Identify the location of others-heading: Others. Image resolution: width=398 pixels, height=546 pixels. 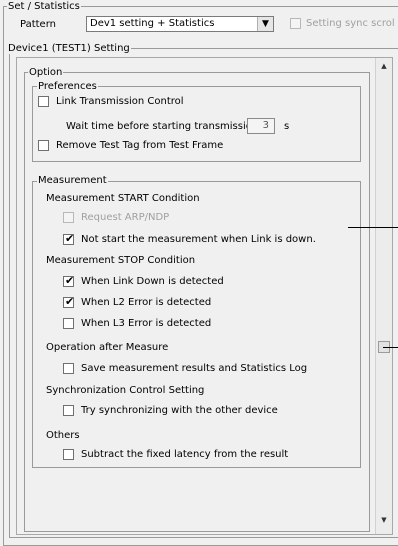
(63, 435).